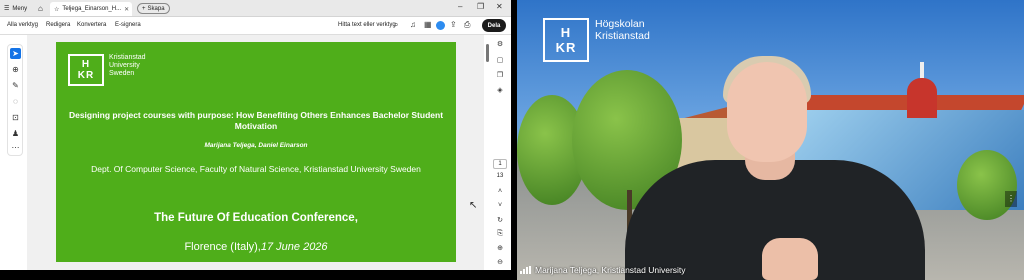 The height and width of the screenshot is (280, 1024). What do you see at coordinates (40, 8) in the screenshot?
I see `home-icon: ⌂` at bounding box center [40, 8].